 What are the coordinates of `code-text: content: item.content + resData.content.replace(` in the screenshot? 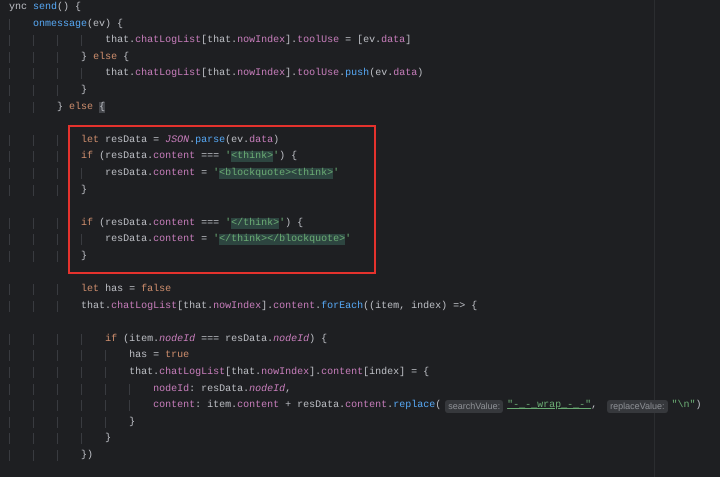 It's located at (225, 406).